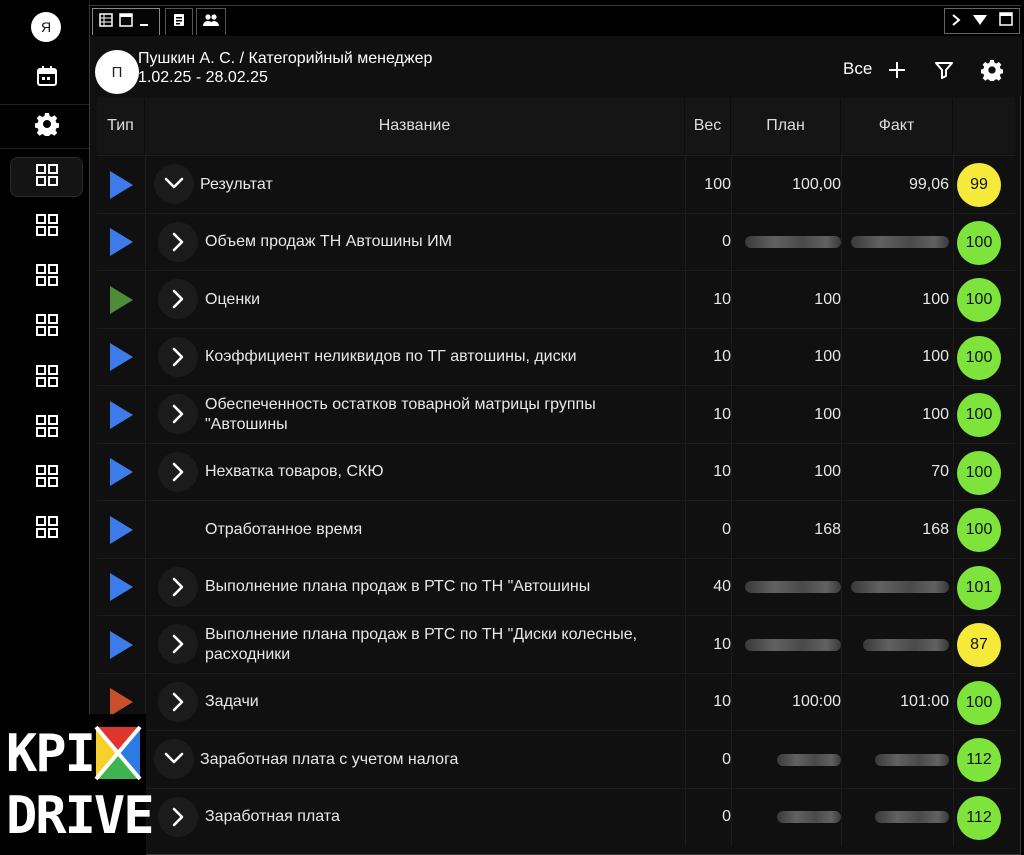  Describe the element at coordinates (980, 21) in the screenshot. I see `triangle-down-icon` at that location.